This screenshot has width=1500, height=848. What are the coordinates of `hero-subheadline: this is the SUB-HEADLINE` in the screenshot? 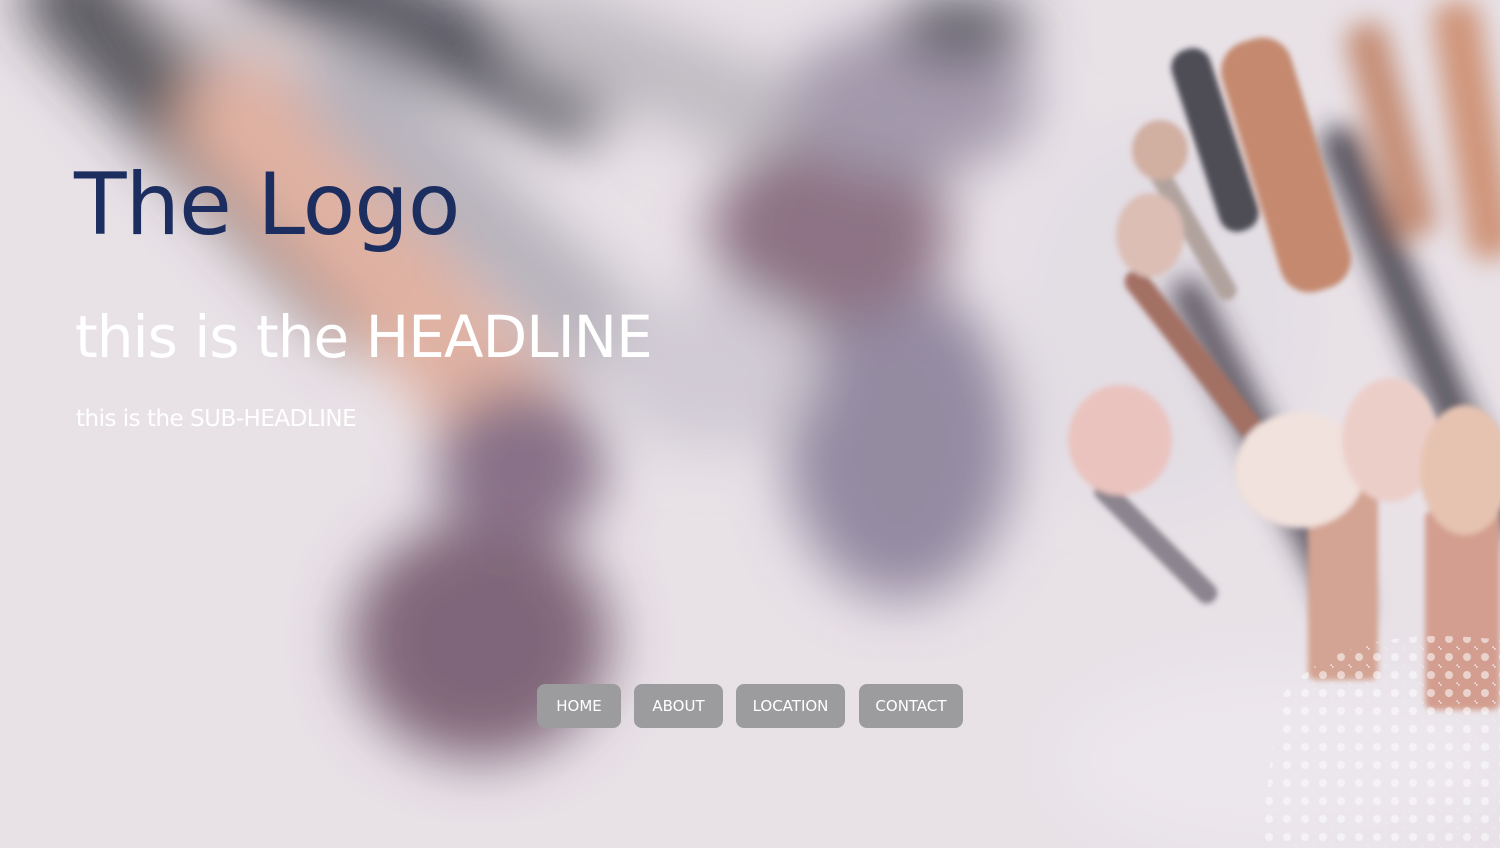 It's located at (216, 419).